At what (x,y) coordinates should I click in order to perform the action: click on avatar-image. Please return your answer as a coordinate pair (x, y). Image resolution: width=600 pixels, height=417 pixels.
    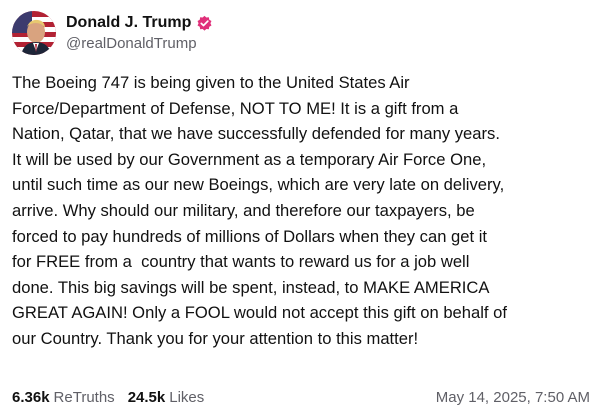
    Looking at the image, I should click on (34, 33).